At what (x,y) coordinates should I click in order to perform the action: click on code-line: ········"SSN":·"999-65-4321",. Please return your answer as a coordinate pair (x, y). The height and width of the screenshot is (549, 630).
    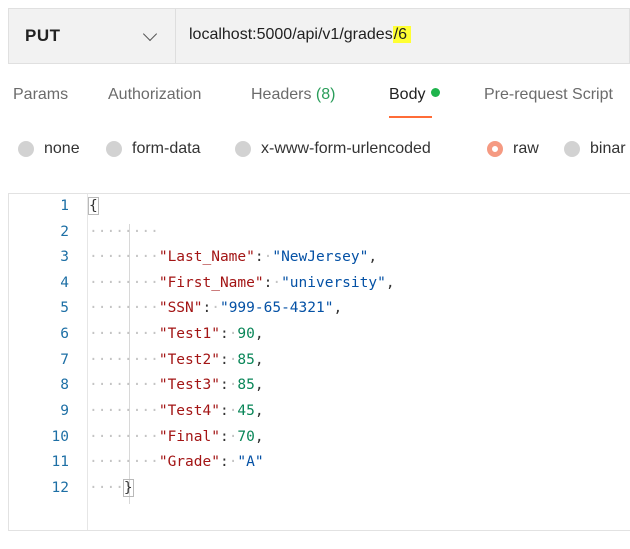
    Looking at the image, I should click on (216, 308).